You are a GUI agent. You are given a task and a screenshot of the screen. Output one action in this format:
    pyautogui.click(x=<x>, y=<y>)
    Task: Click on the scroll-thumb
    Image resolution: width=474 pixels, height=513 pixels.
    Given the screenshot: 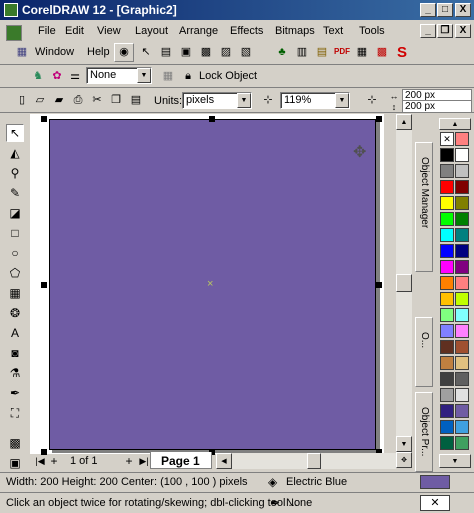 What is the action you would take?
    pyautogui.click(x=404, y=283)
    